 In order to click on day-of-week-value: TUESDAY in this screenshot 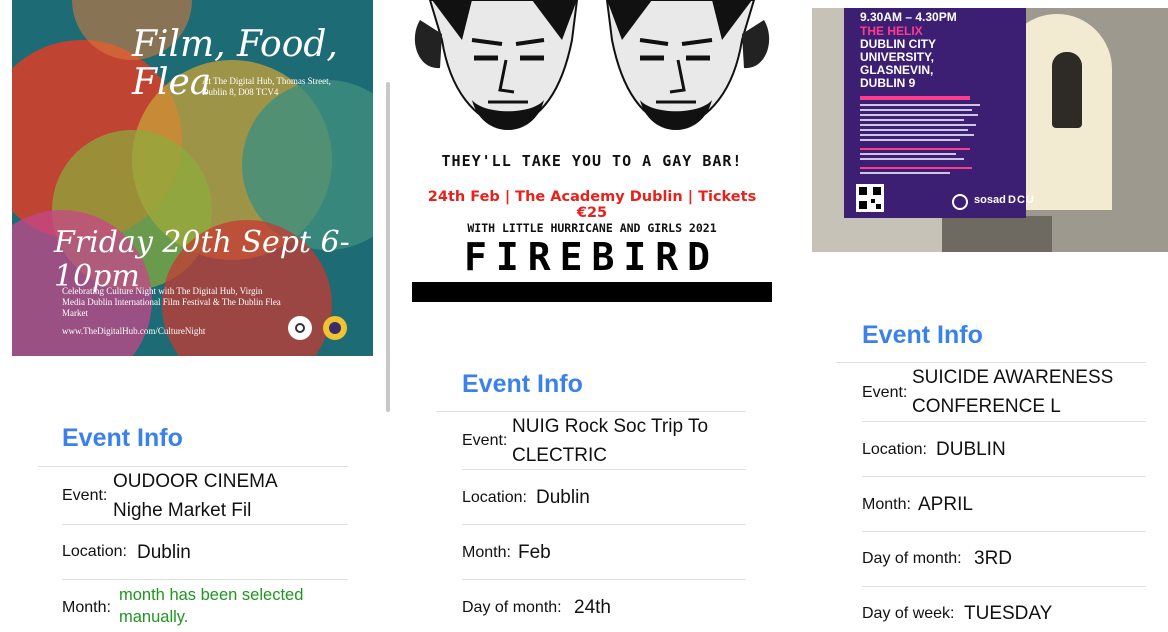, I will do `click(1008, 613)`.